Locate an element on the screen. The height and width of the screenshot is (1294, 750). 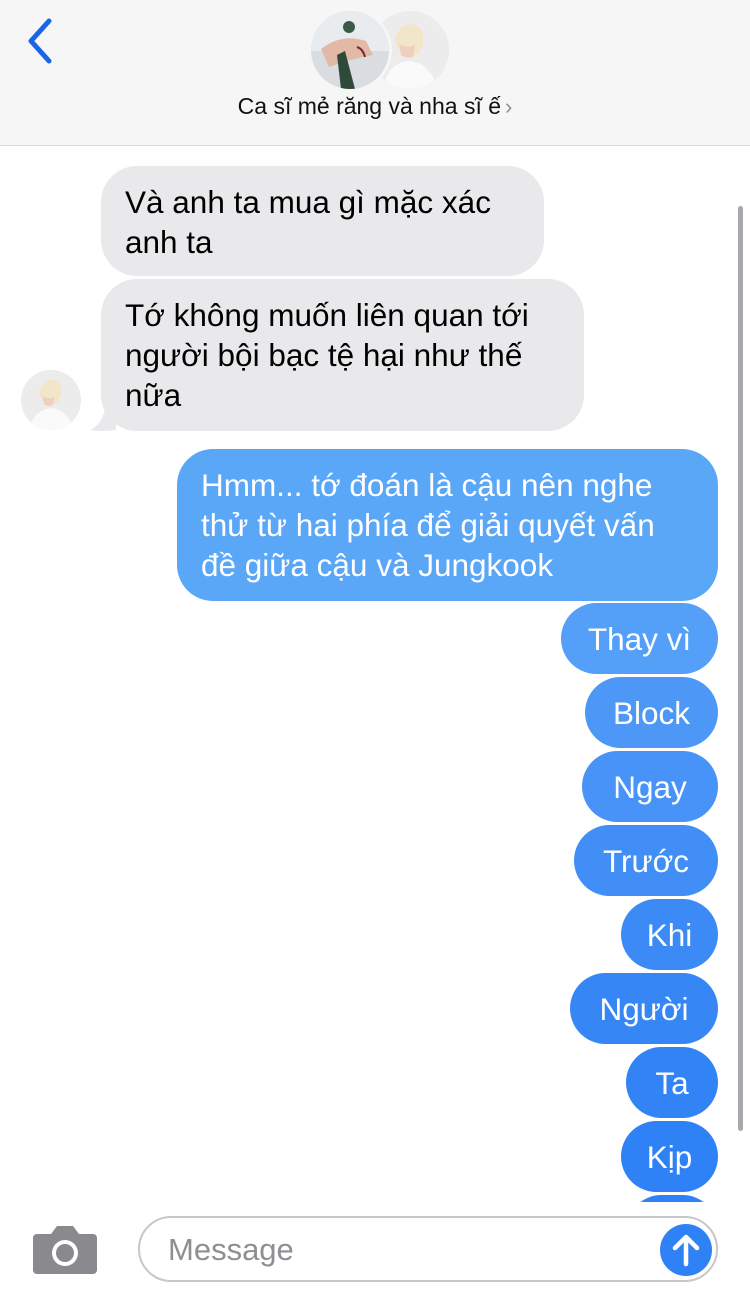
message-bubble-outgoing: Ngay is located at coordinates (650, 786).